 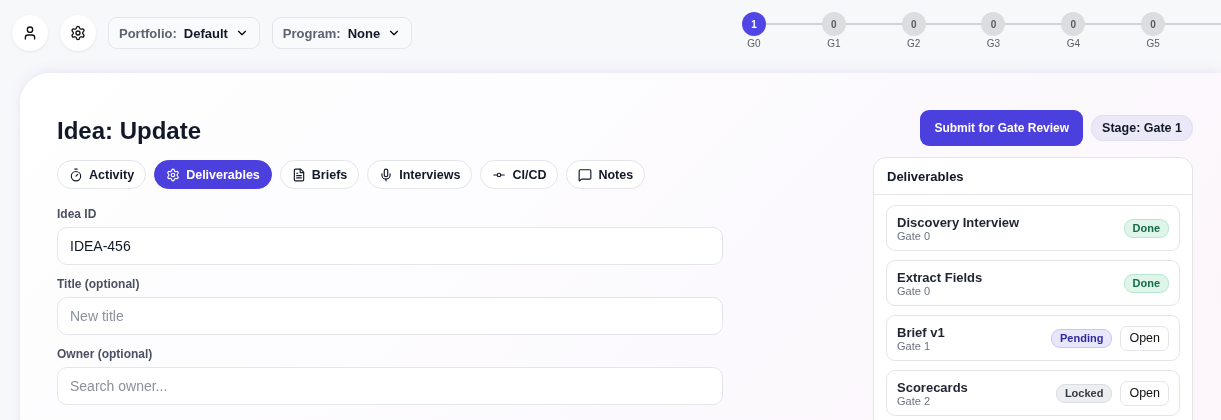 What do you see at coordinates (298, 174) in the screenshot?
I see `document-icon` at bounding box center [298, 174].